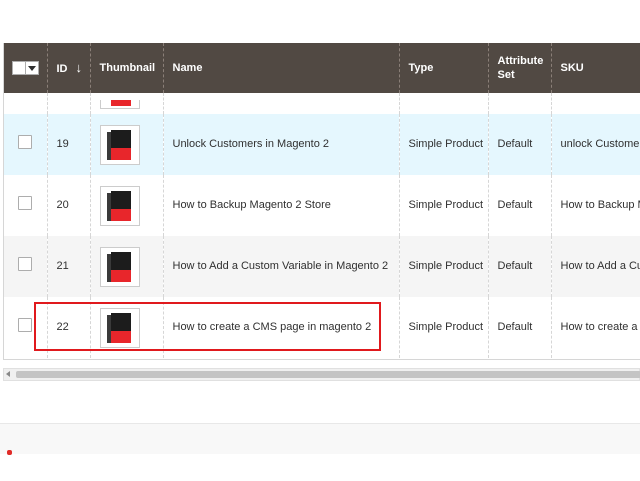 Image resolution: width=640 pixels, height=481 pixels. Describe the element at coordinates (68, 68) in the screenshot. I see `column-header-id: ID ↓` at that location.